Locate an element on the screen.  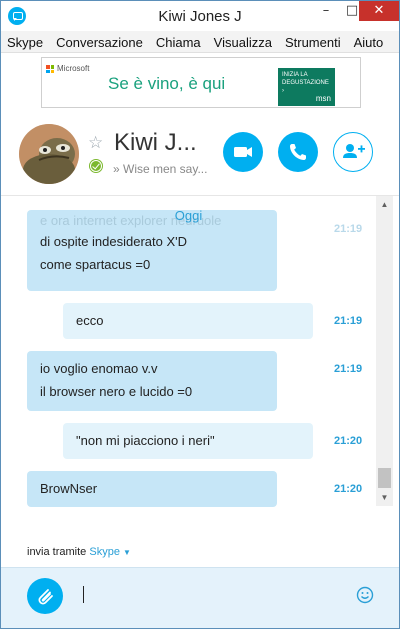
add-contact-button is located at coordinates (353, 152).